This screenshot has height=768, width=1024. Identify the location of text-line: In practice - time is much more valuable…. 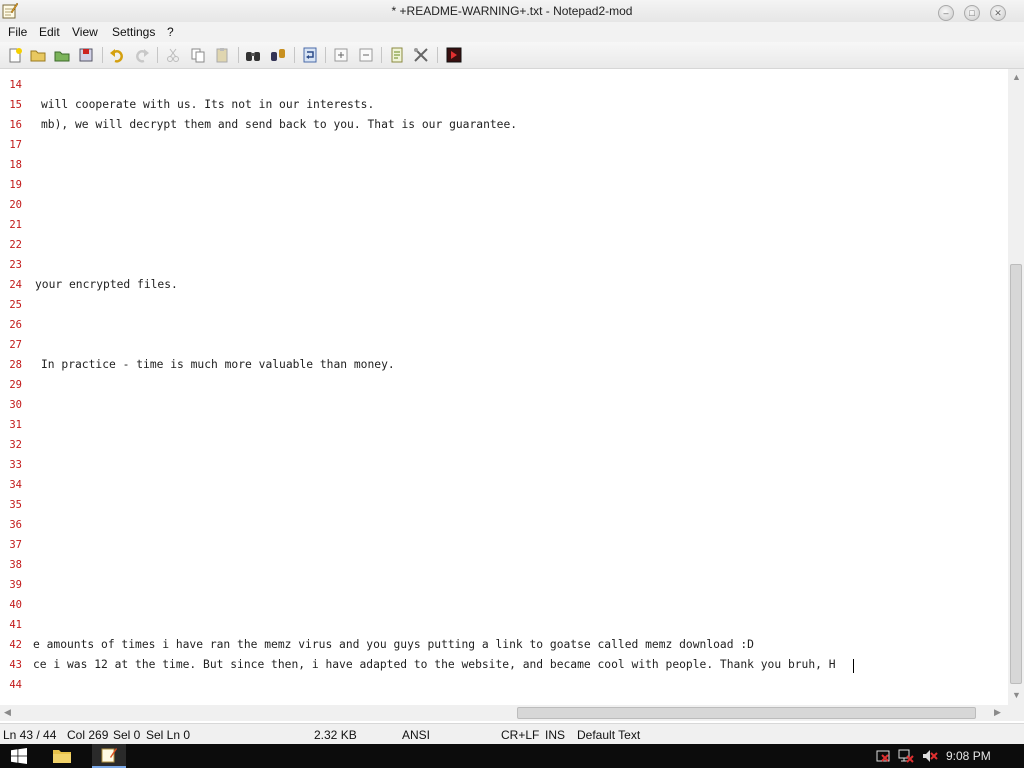
(218, 364).